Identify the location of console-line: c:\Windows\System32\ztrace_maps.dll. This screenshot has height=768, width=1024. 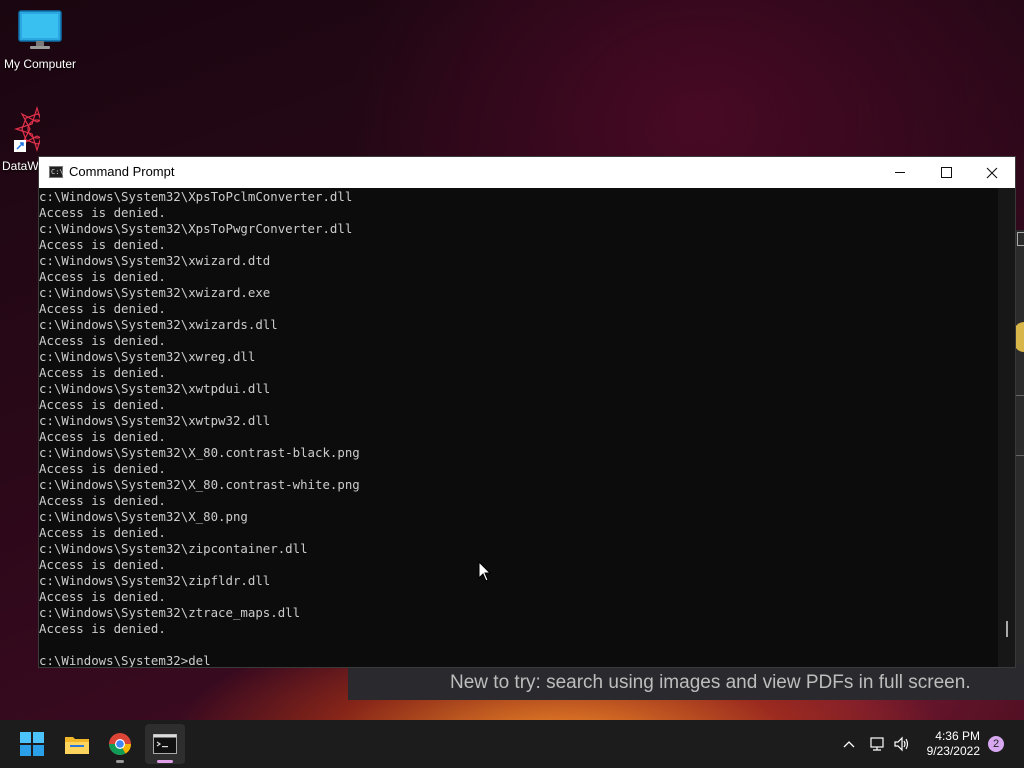
(170, 612).